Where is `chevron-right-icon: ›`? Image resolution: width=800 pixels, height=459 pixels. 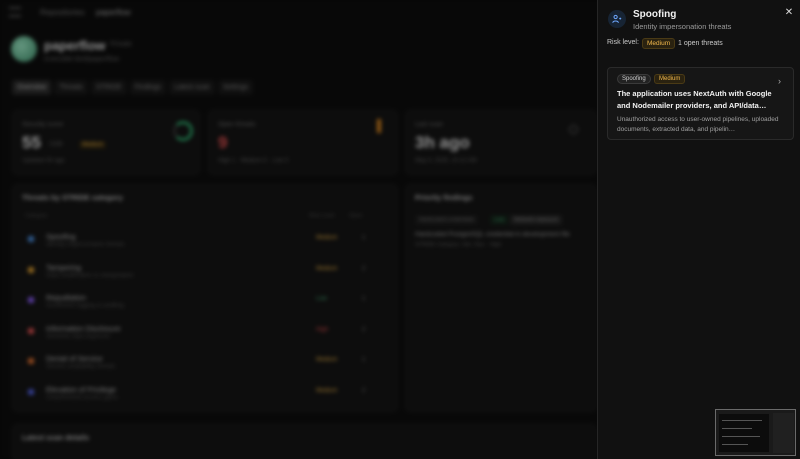 chevron-right-icon: › is located at coordinates (779, 81).